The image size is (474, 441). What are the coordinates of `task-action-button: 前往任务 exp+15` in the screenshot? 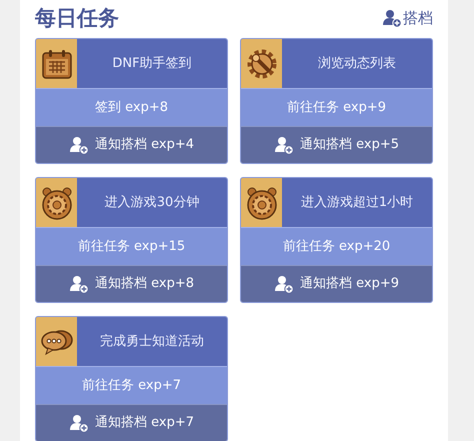 It's located at (131, 246).